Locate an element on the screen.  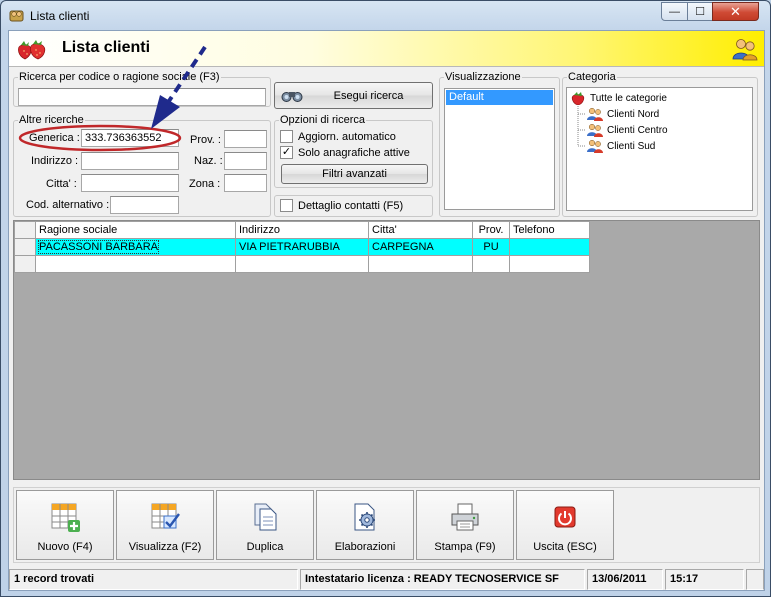
print-button-label: Stampa (F9) is located at coordinates (465, 547).